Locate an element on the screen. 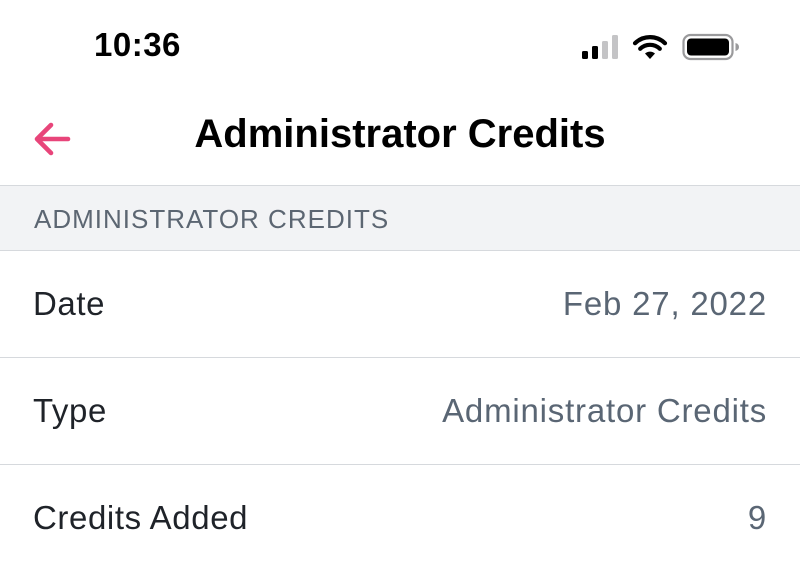 The width and height of the screenshot is (800, 571). row-label: Credits Added is located at coordinates (141, 517).